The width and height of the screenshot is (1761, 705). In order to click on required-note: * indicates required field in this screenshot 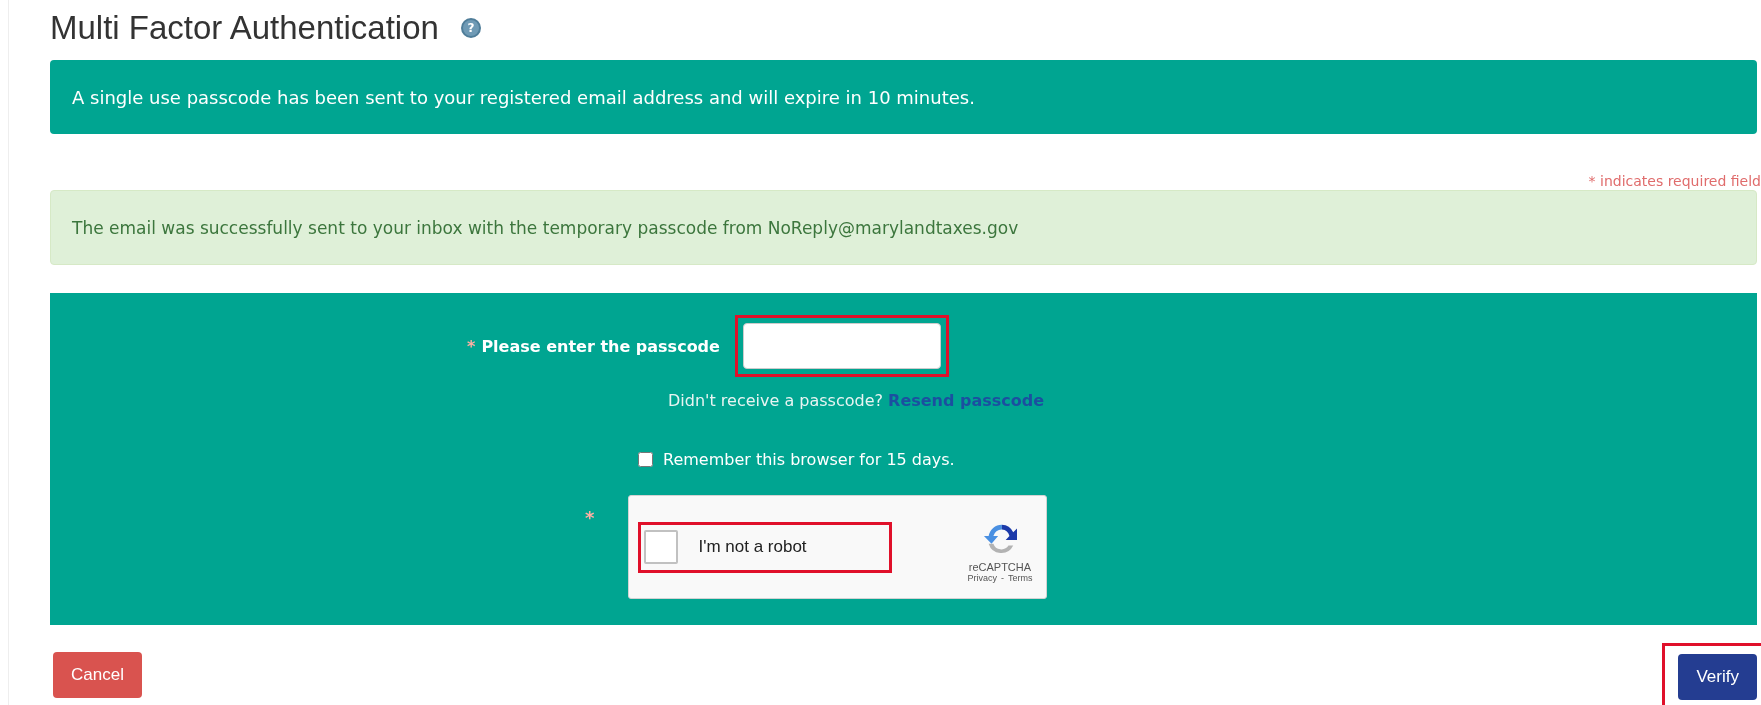, I will do `click(1674, 181)`.